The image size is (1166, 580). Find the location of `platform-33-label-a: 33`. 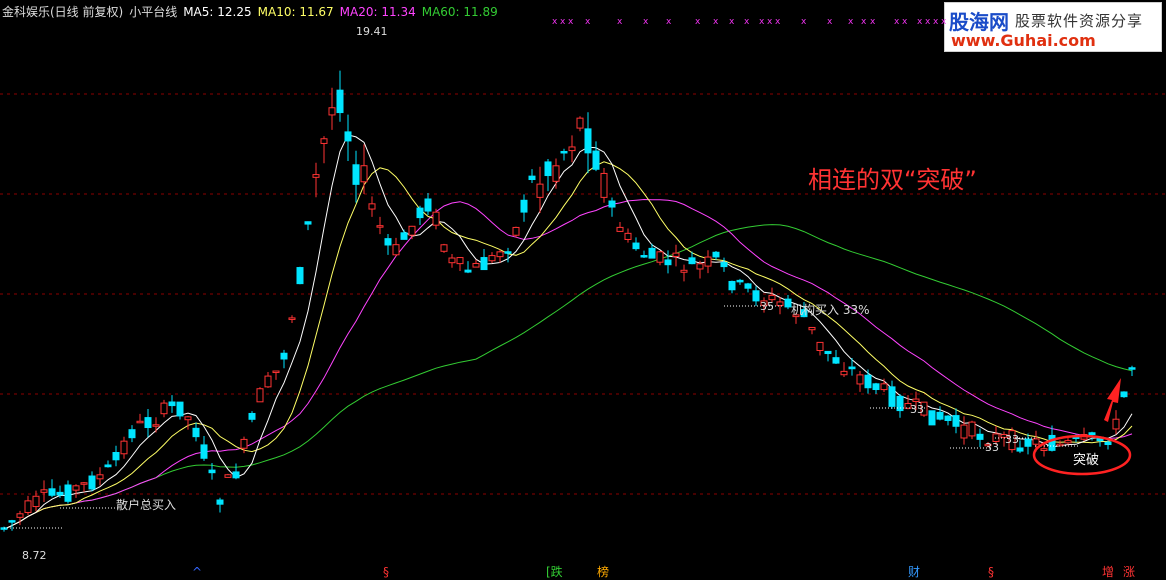

platform-33-label-a: 33 is located at coordinates (917, 409).